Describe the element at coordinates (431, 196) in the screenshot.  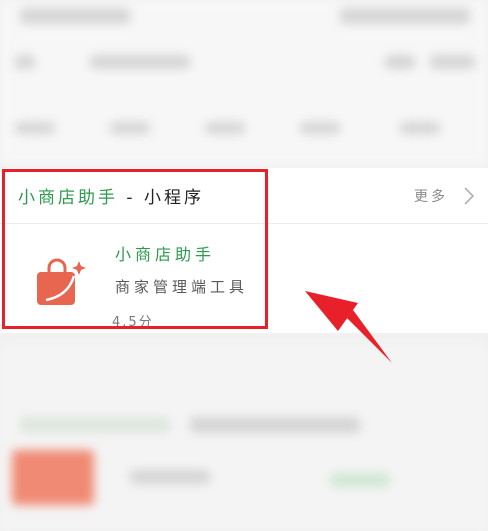
I see `more-link: 更多` at that location.